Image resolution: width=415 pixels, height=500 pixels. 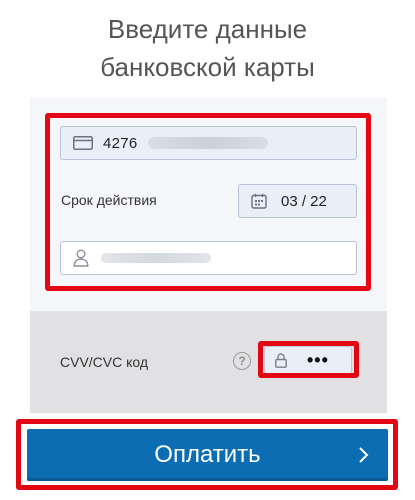 I want to click on pay-button-highlight, so click(x=207, y=454).